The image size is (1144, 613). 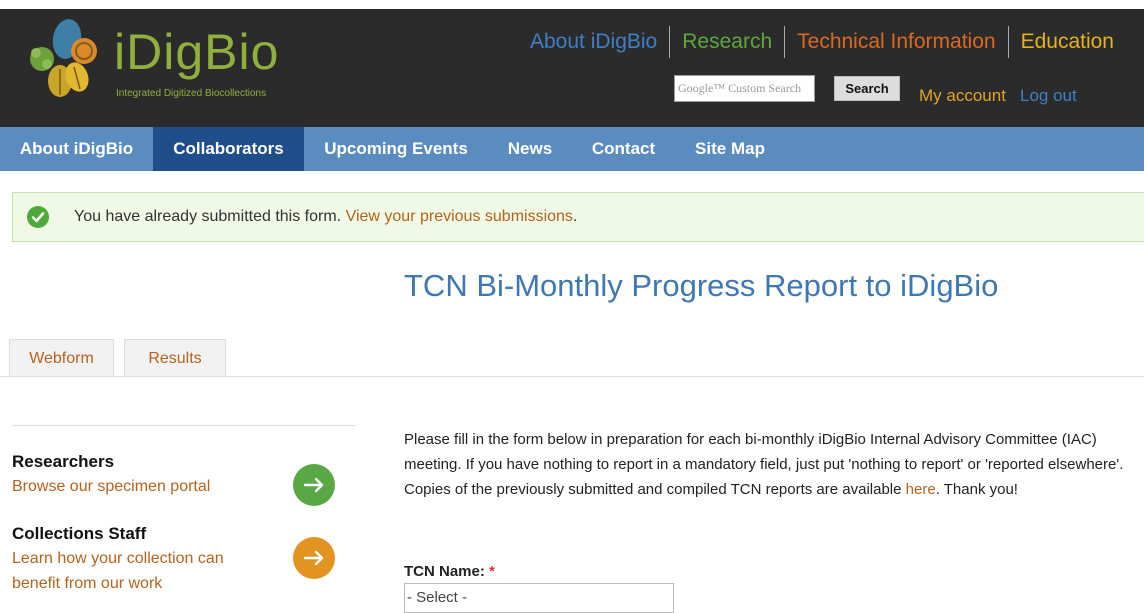 What do you see at coordinates (1048, 96) in the screenshot?
I see `log-out-link: Log out` at bounding box center [1048, 96].